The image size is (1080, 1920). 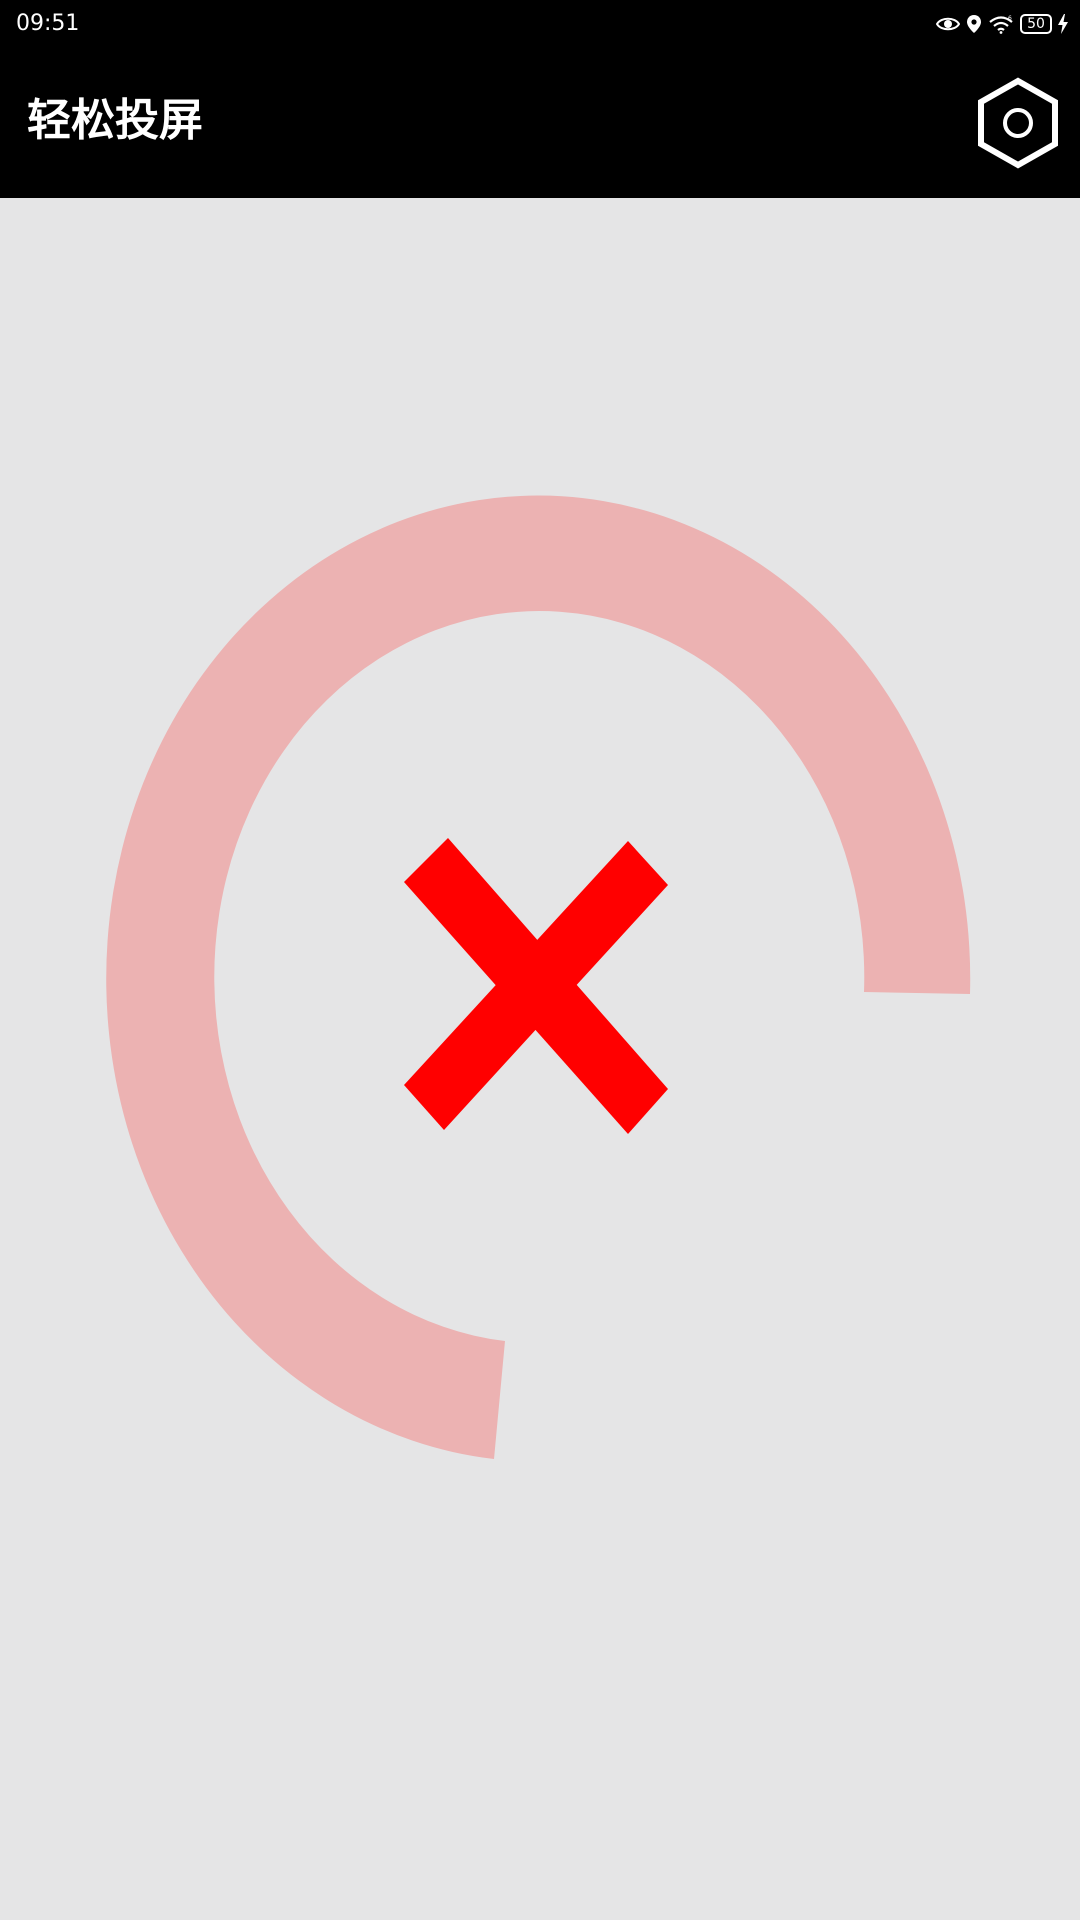 I want to click on status-bar: 09:51 6 50, so click(x=540, y=24).